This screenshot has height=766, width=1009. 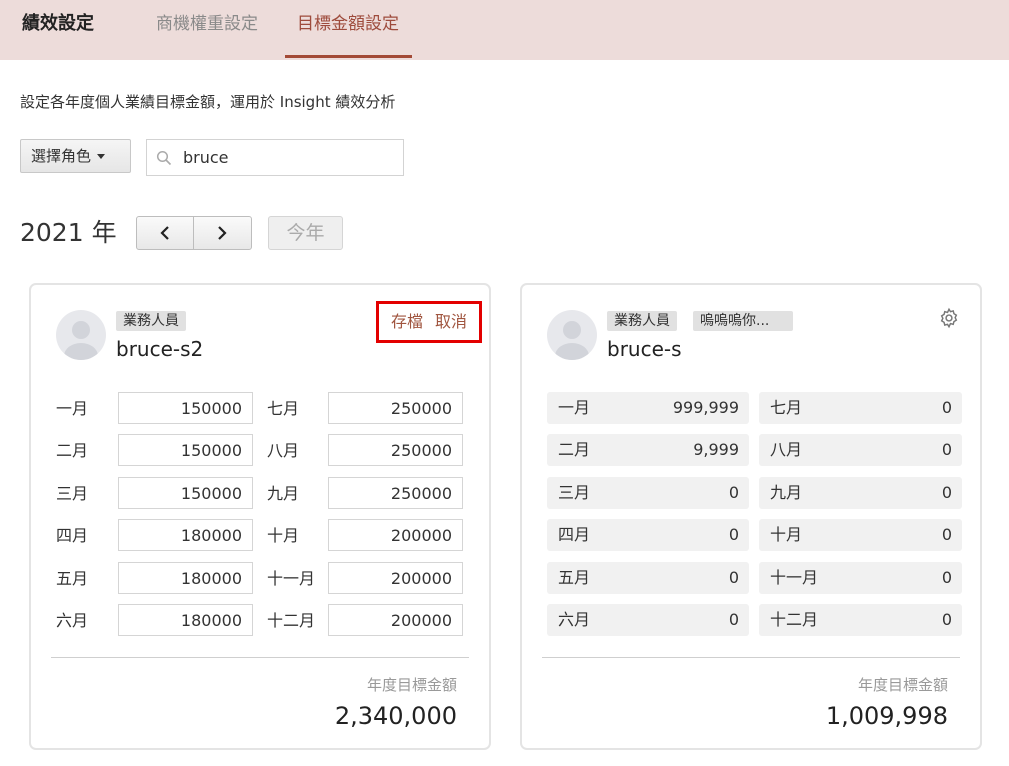 What do you see at coordinates (860, 578) in the screenshot?
I see `month-amount-cell: 十一月 0` at bounding box center [860, 578].